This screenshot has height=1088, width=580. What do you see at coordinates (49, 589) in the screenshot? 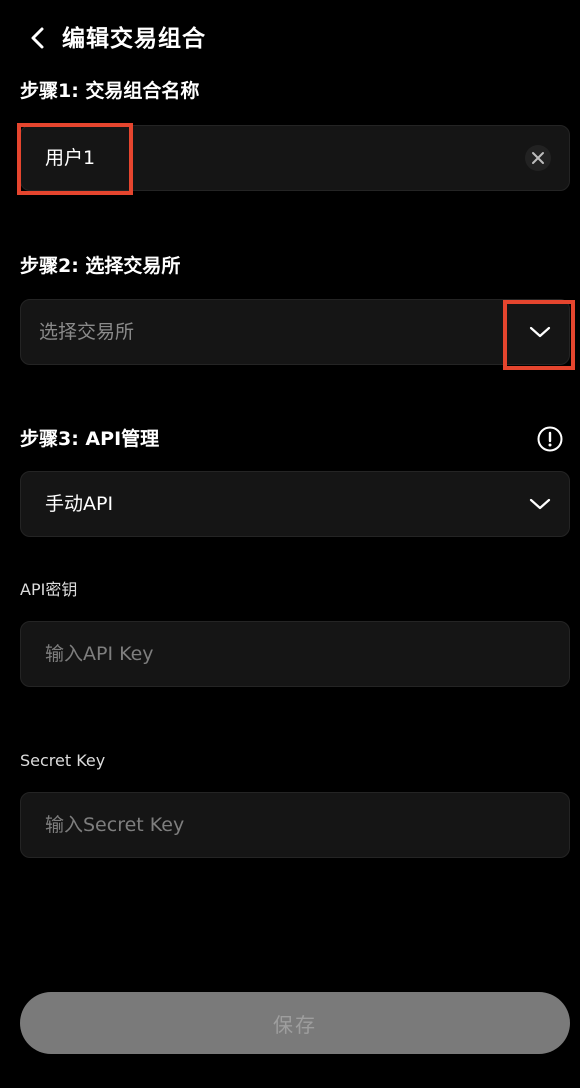
I see `api-key-label: API密钥` at bounding box center [49, 589].